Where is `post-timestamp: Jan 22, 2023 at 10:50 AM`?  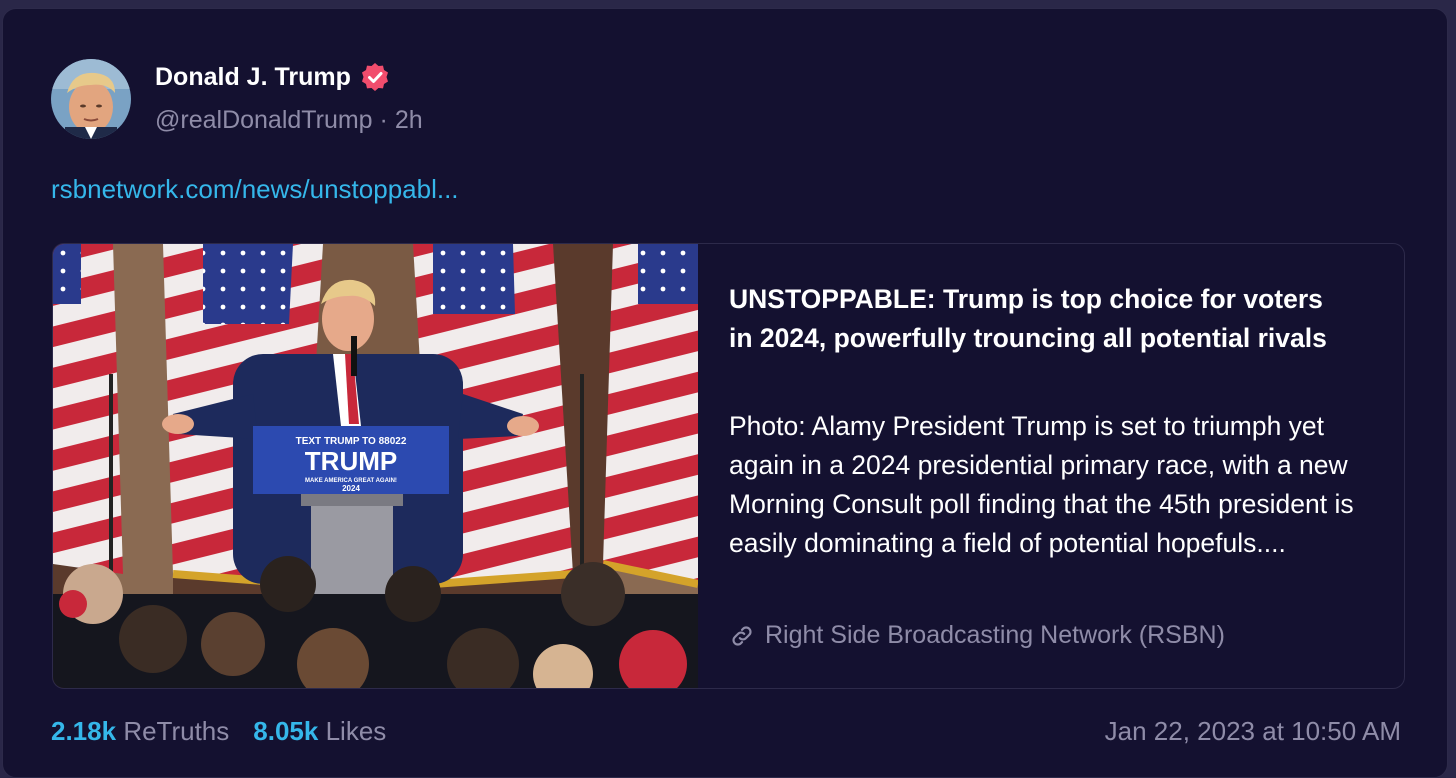
post-timestamp: Jan 22, 2023 at 10:50 AM is located at coordinates (1252, 731).